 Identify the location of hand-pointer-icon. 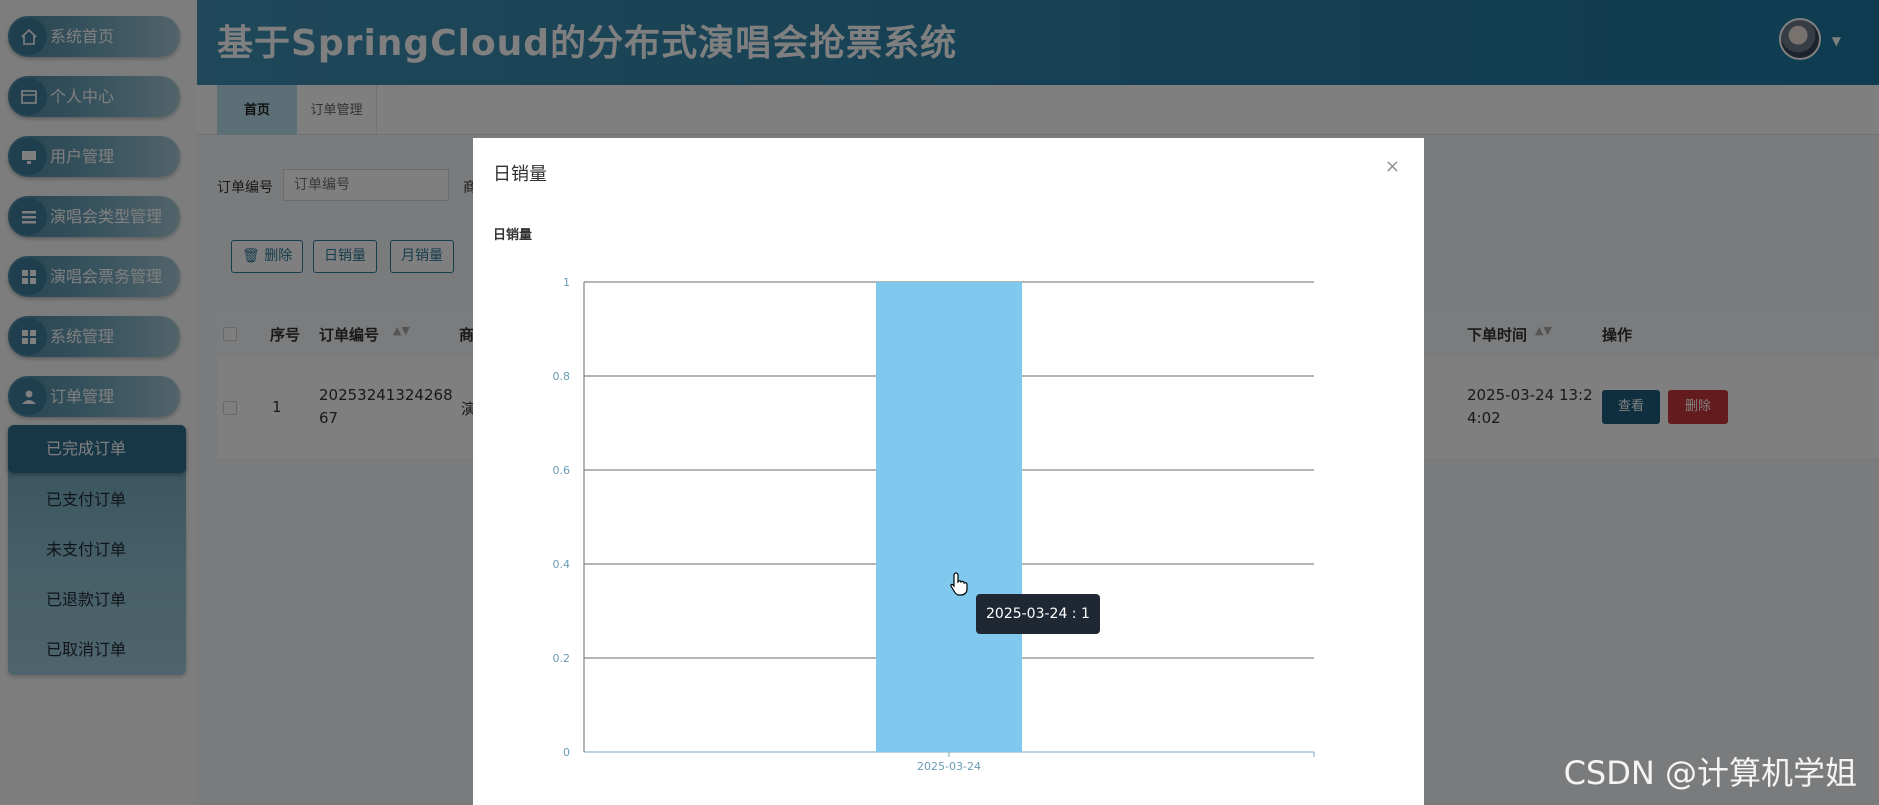
(959, 584).